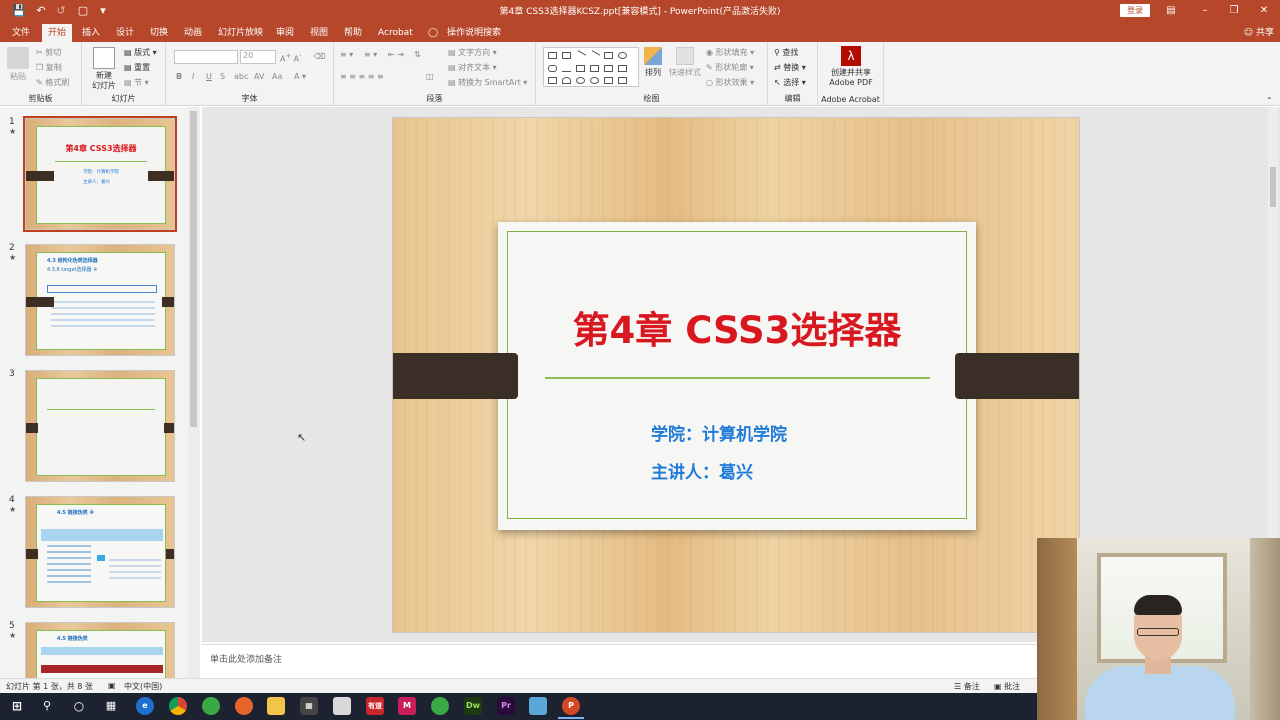 This screenshot has width=1280, height=720. What do you see at coordinates (209, 76) in the screenshot?
I see `underline-button: U` at bounding box center [209, 76].